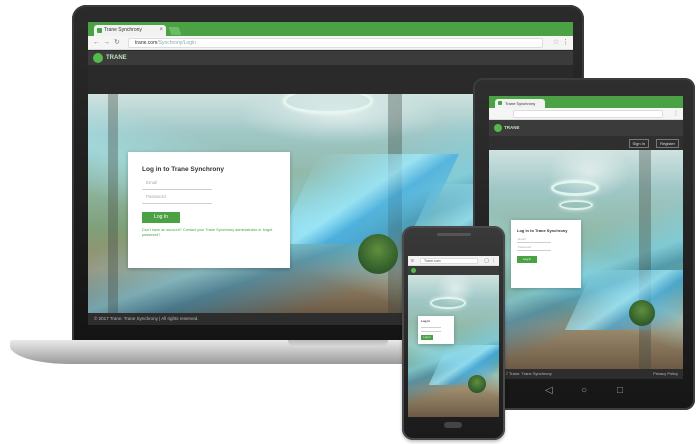  Describe the element at coordinates (534, 242) in the screenshot. I see `tablet-email-underline` at that location.